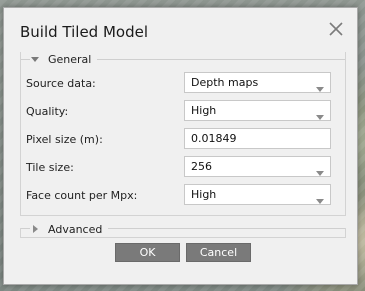 This screenshot has width=365, height=291. What do you see at coordinates (204, 110) in the screenshot?
I see `quality-value: High` at bounding box center [204, 110].